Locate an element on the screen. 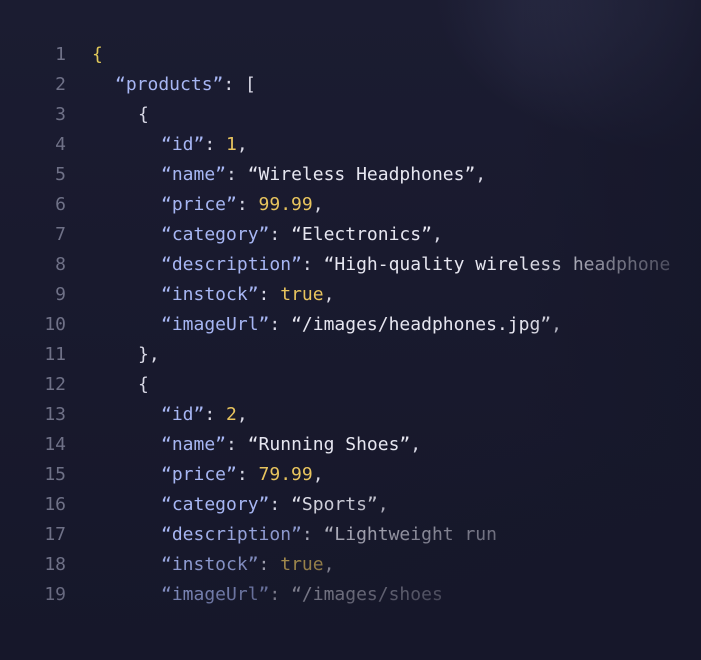 The height and width of the screenshot is (660, 701). line-content: “category”: “Sports”, is located at coordinates (275, 505).